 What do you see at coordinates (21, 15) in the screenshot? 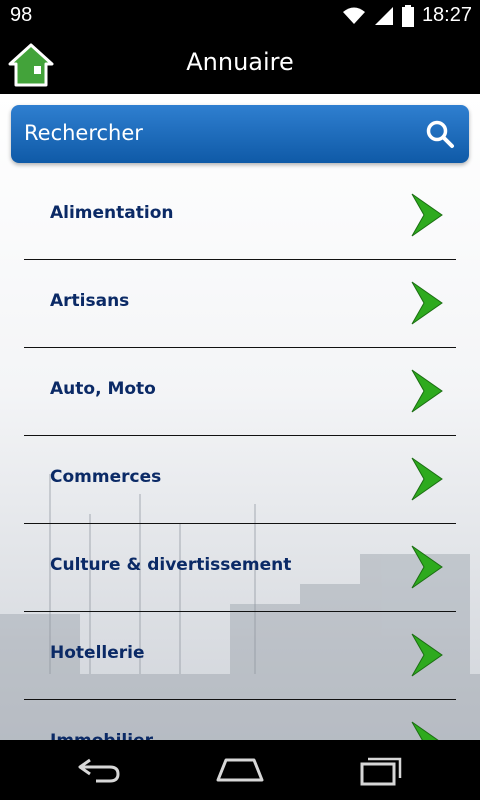
I see `notification-count: 98` at bounding box center [21, 15].